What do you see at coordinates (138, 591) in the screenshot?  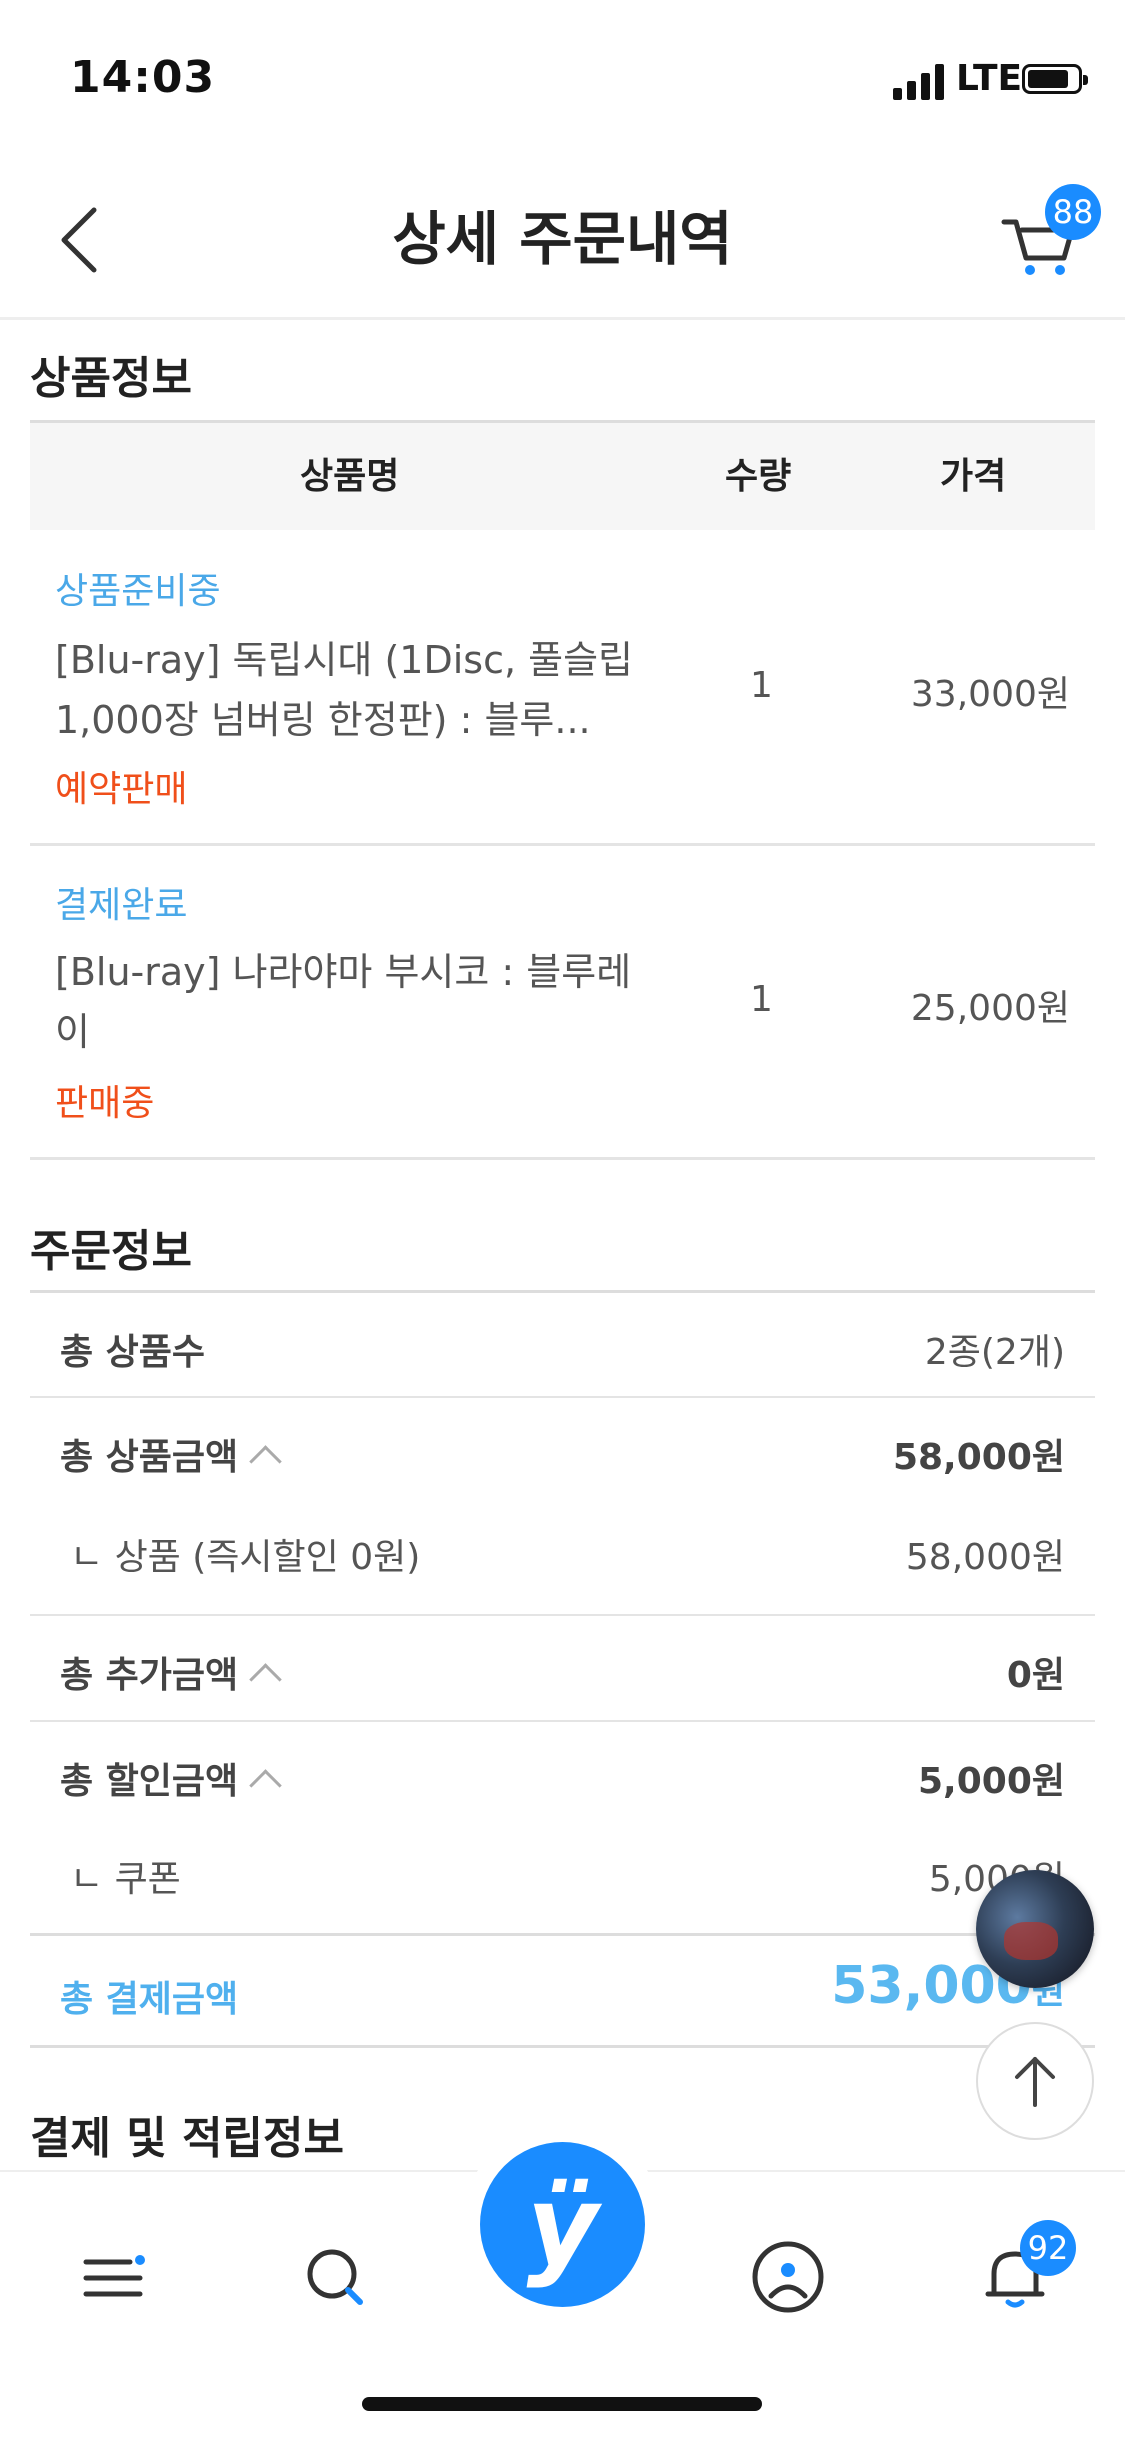 I see `order-status: 상품준비중` at bounding box center [138, 591].